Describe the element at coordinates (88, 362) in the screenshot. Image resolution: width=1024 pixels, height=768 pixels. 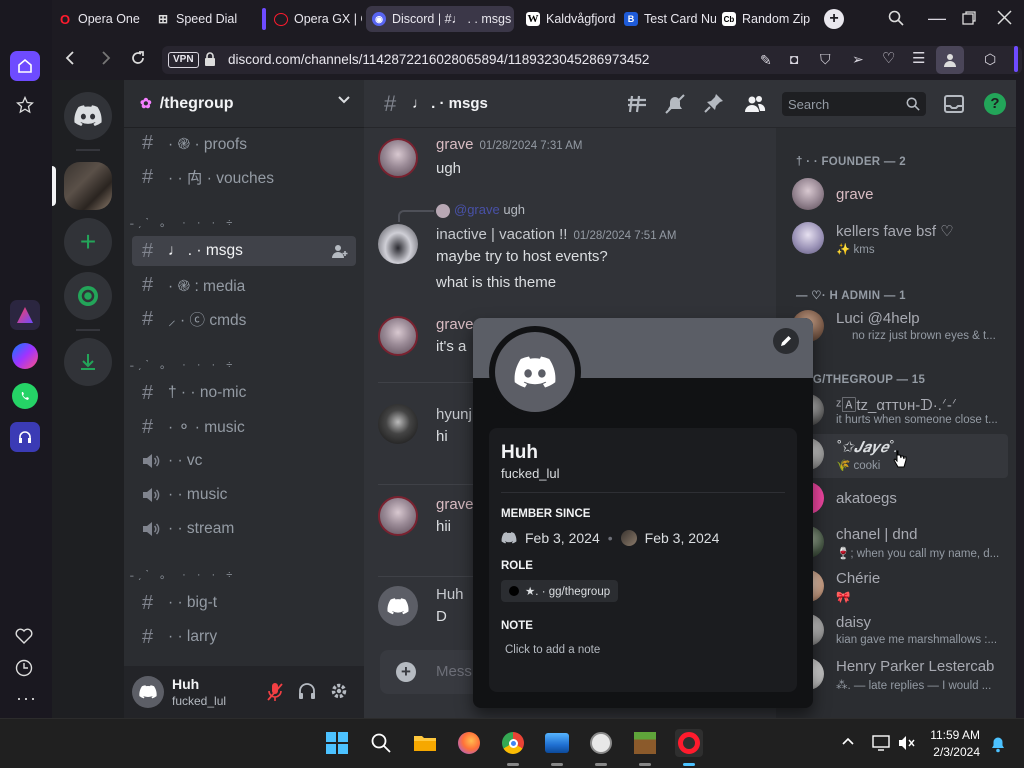
I see `download-icon` at that location.